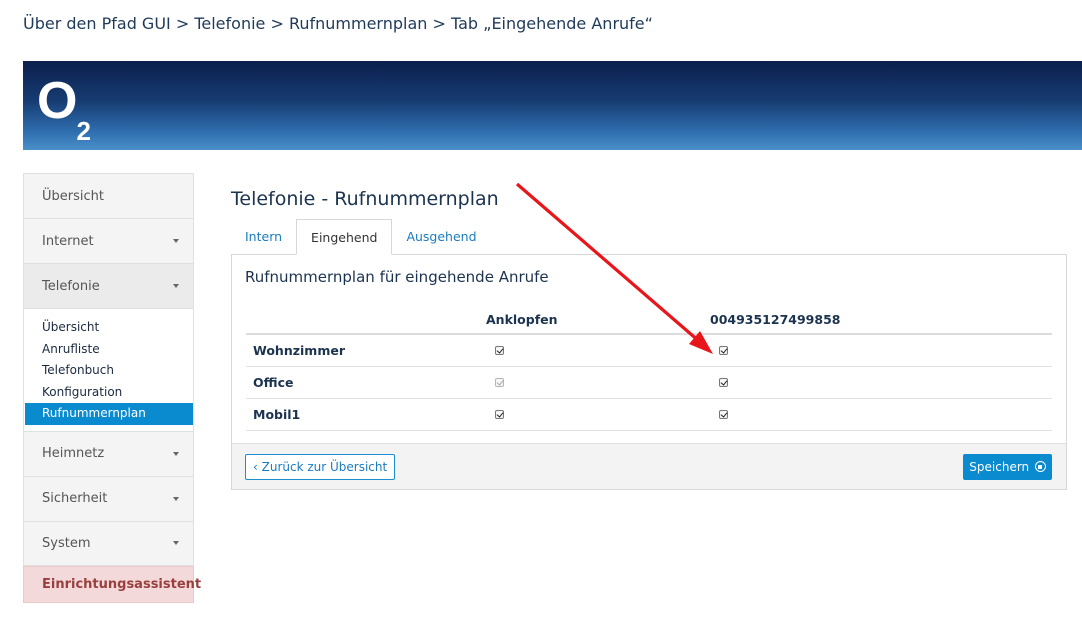  I want to click on sidebar-item-system: System, so click(108, 543).